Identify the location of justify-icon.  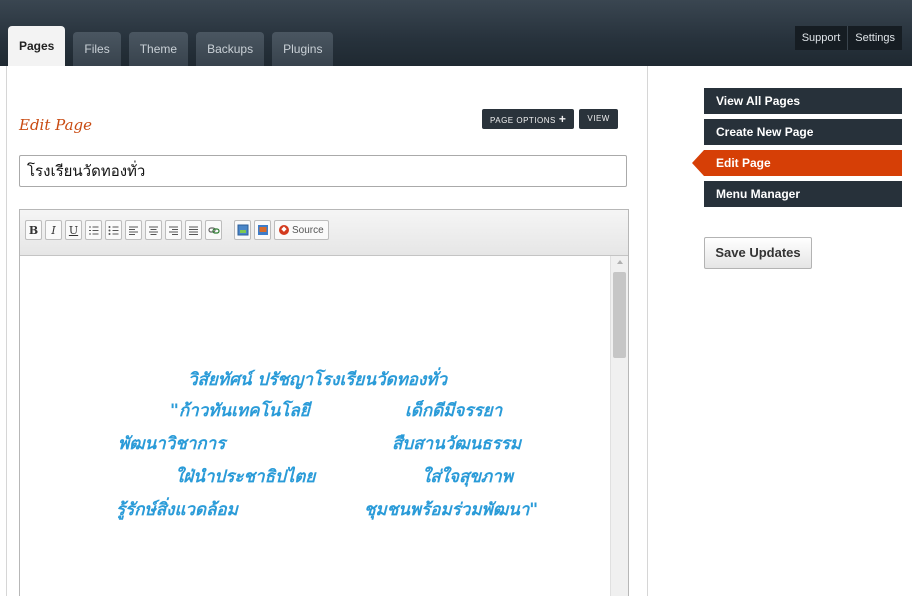
(193, 230).